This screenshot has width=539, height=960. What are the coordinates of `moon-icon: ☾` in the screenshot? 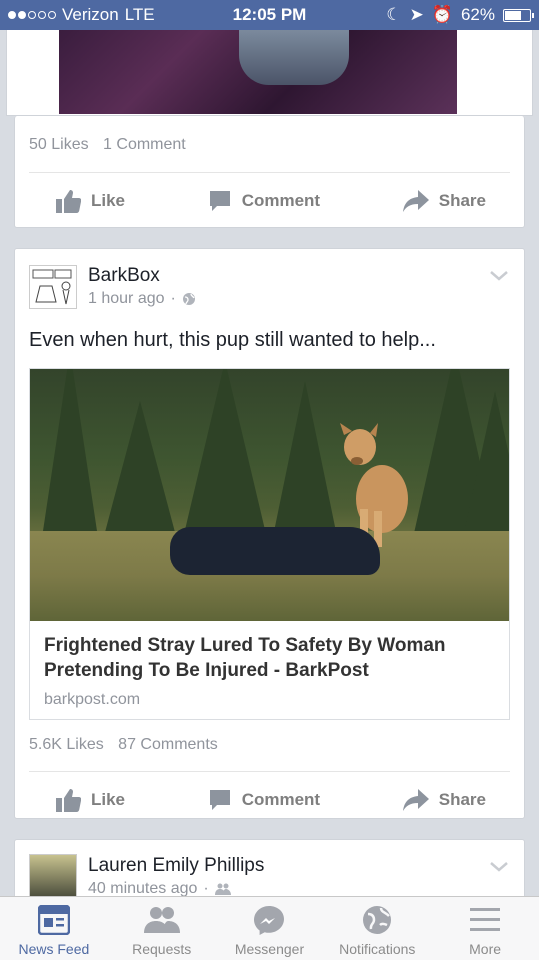 It's located at (394, 14).